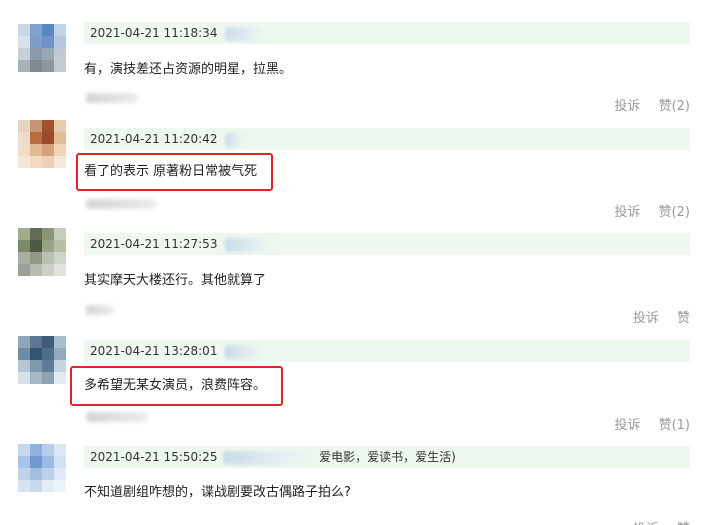 The height and width of the screenshot is (525, 716). I want to click on comment-meta: 2021-04-21 11:18:34, so click(387, 33).